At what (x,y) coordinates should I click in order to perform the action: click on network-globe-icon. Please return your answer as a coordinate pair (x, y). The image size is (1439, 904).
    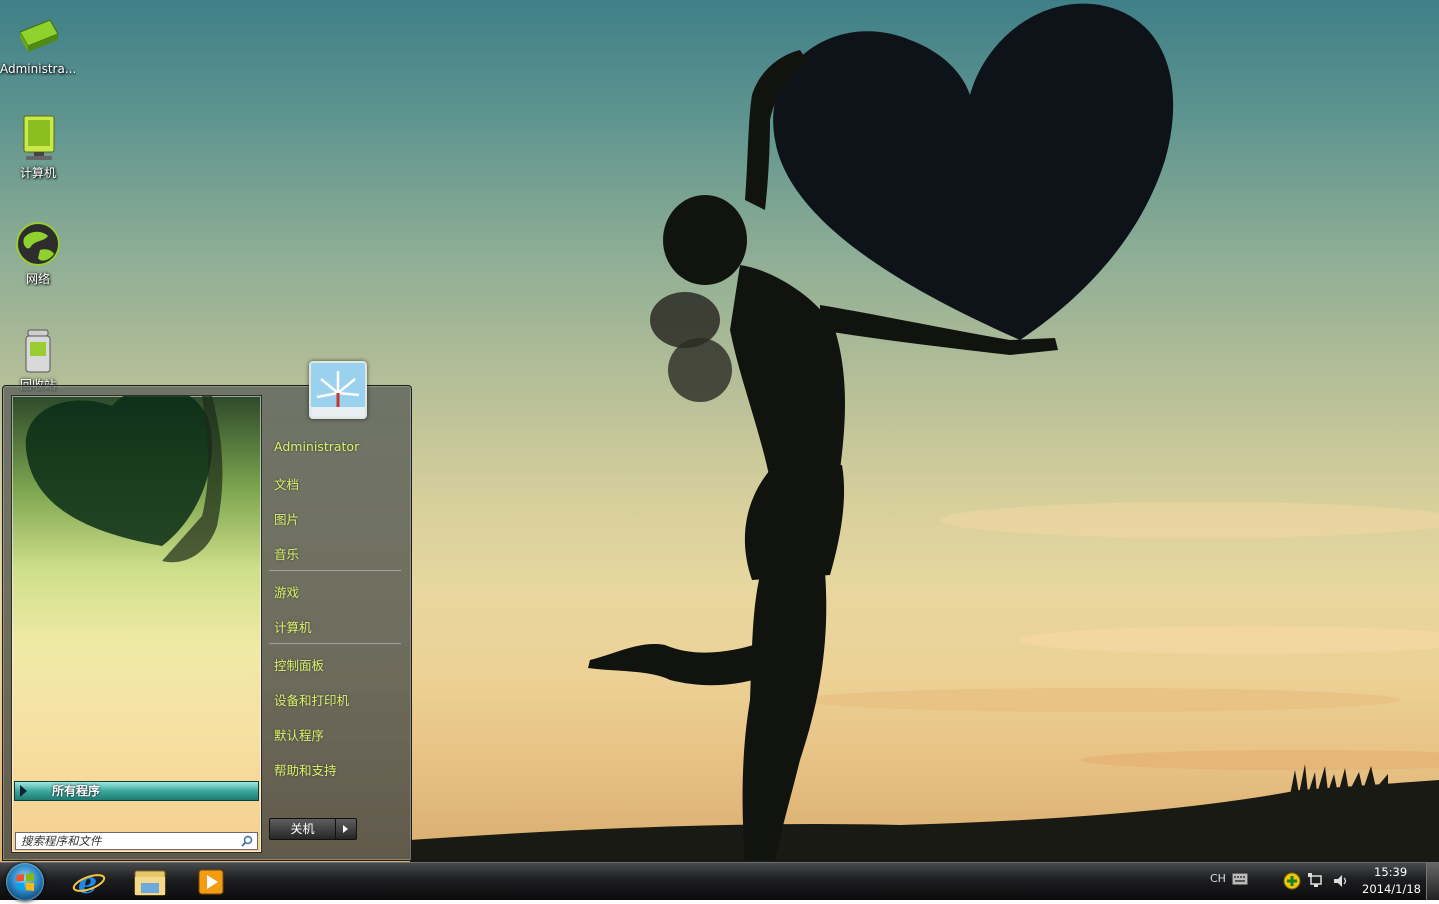
    Looking at the image, I should click on (38, 244).